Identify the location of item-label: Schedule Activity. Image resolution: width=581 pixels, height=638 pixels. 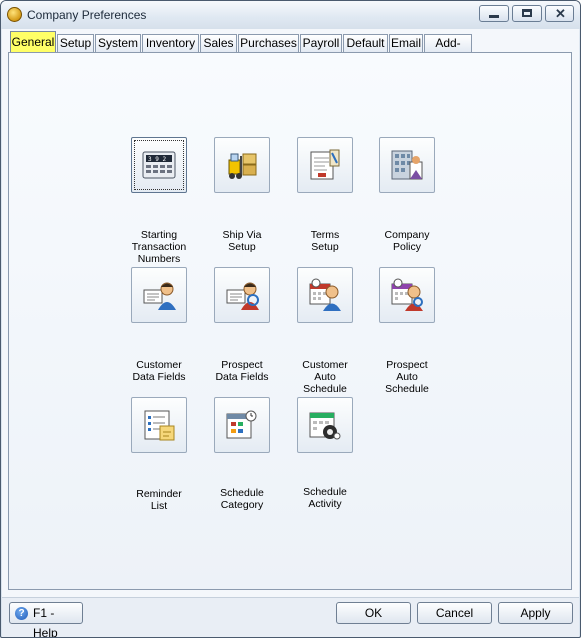
(325, 498).